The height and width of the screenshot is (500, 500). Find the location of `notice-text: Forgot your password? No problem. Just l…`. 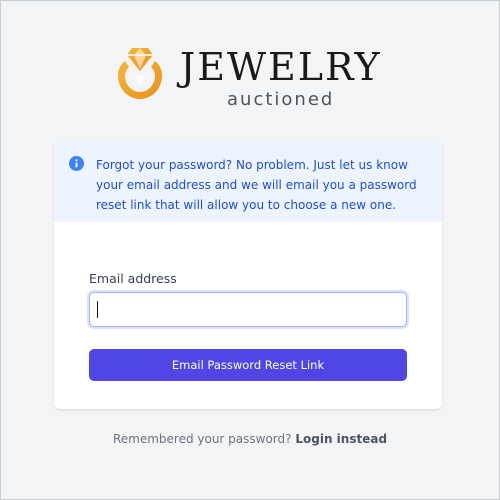

notice-text: Forgot your password? No problem. Just l… is located at coordinates (256, 185).